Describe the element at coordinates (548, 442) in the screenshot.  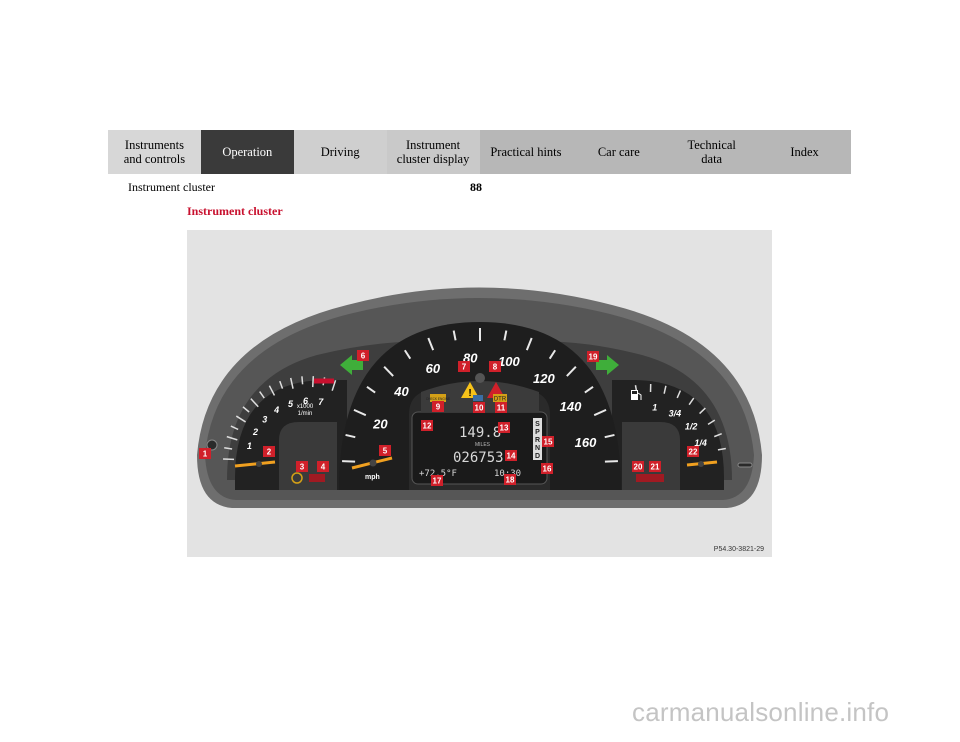
I see `callout-number: 15` at that location.